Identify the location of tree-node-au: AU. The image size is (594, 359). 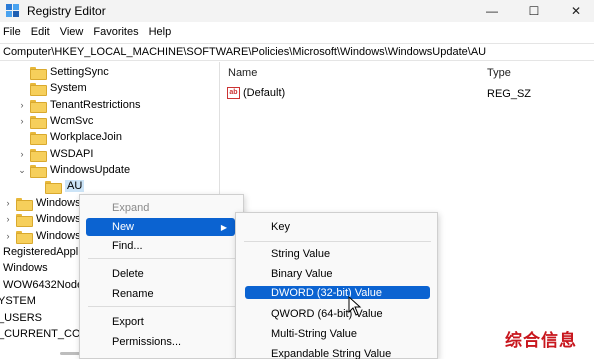
(58, 186).